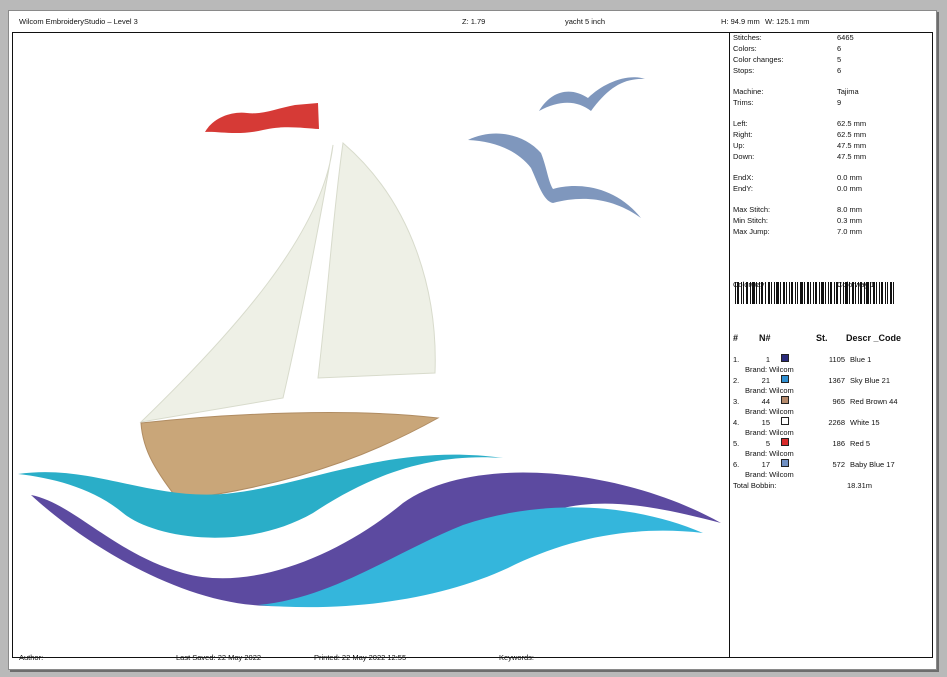  What do you see at coordinates (31, 657) in the screenshot?
I see `footer-author: Author:` at bounding box center [31, 657].